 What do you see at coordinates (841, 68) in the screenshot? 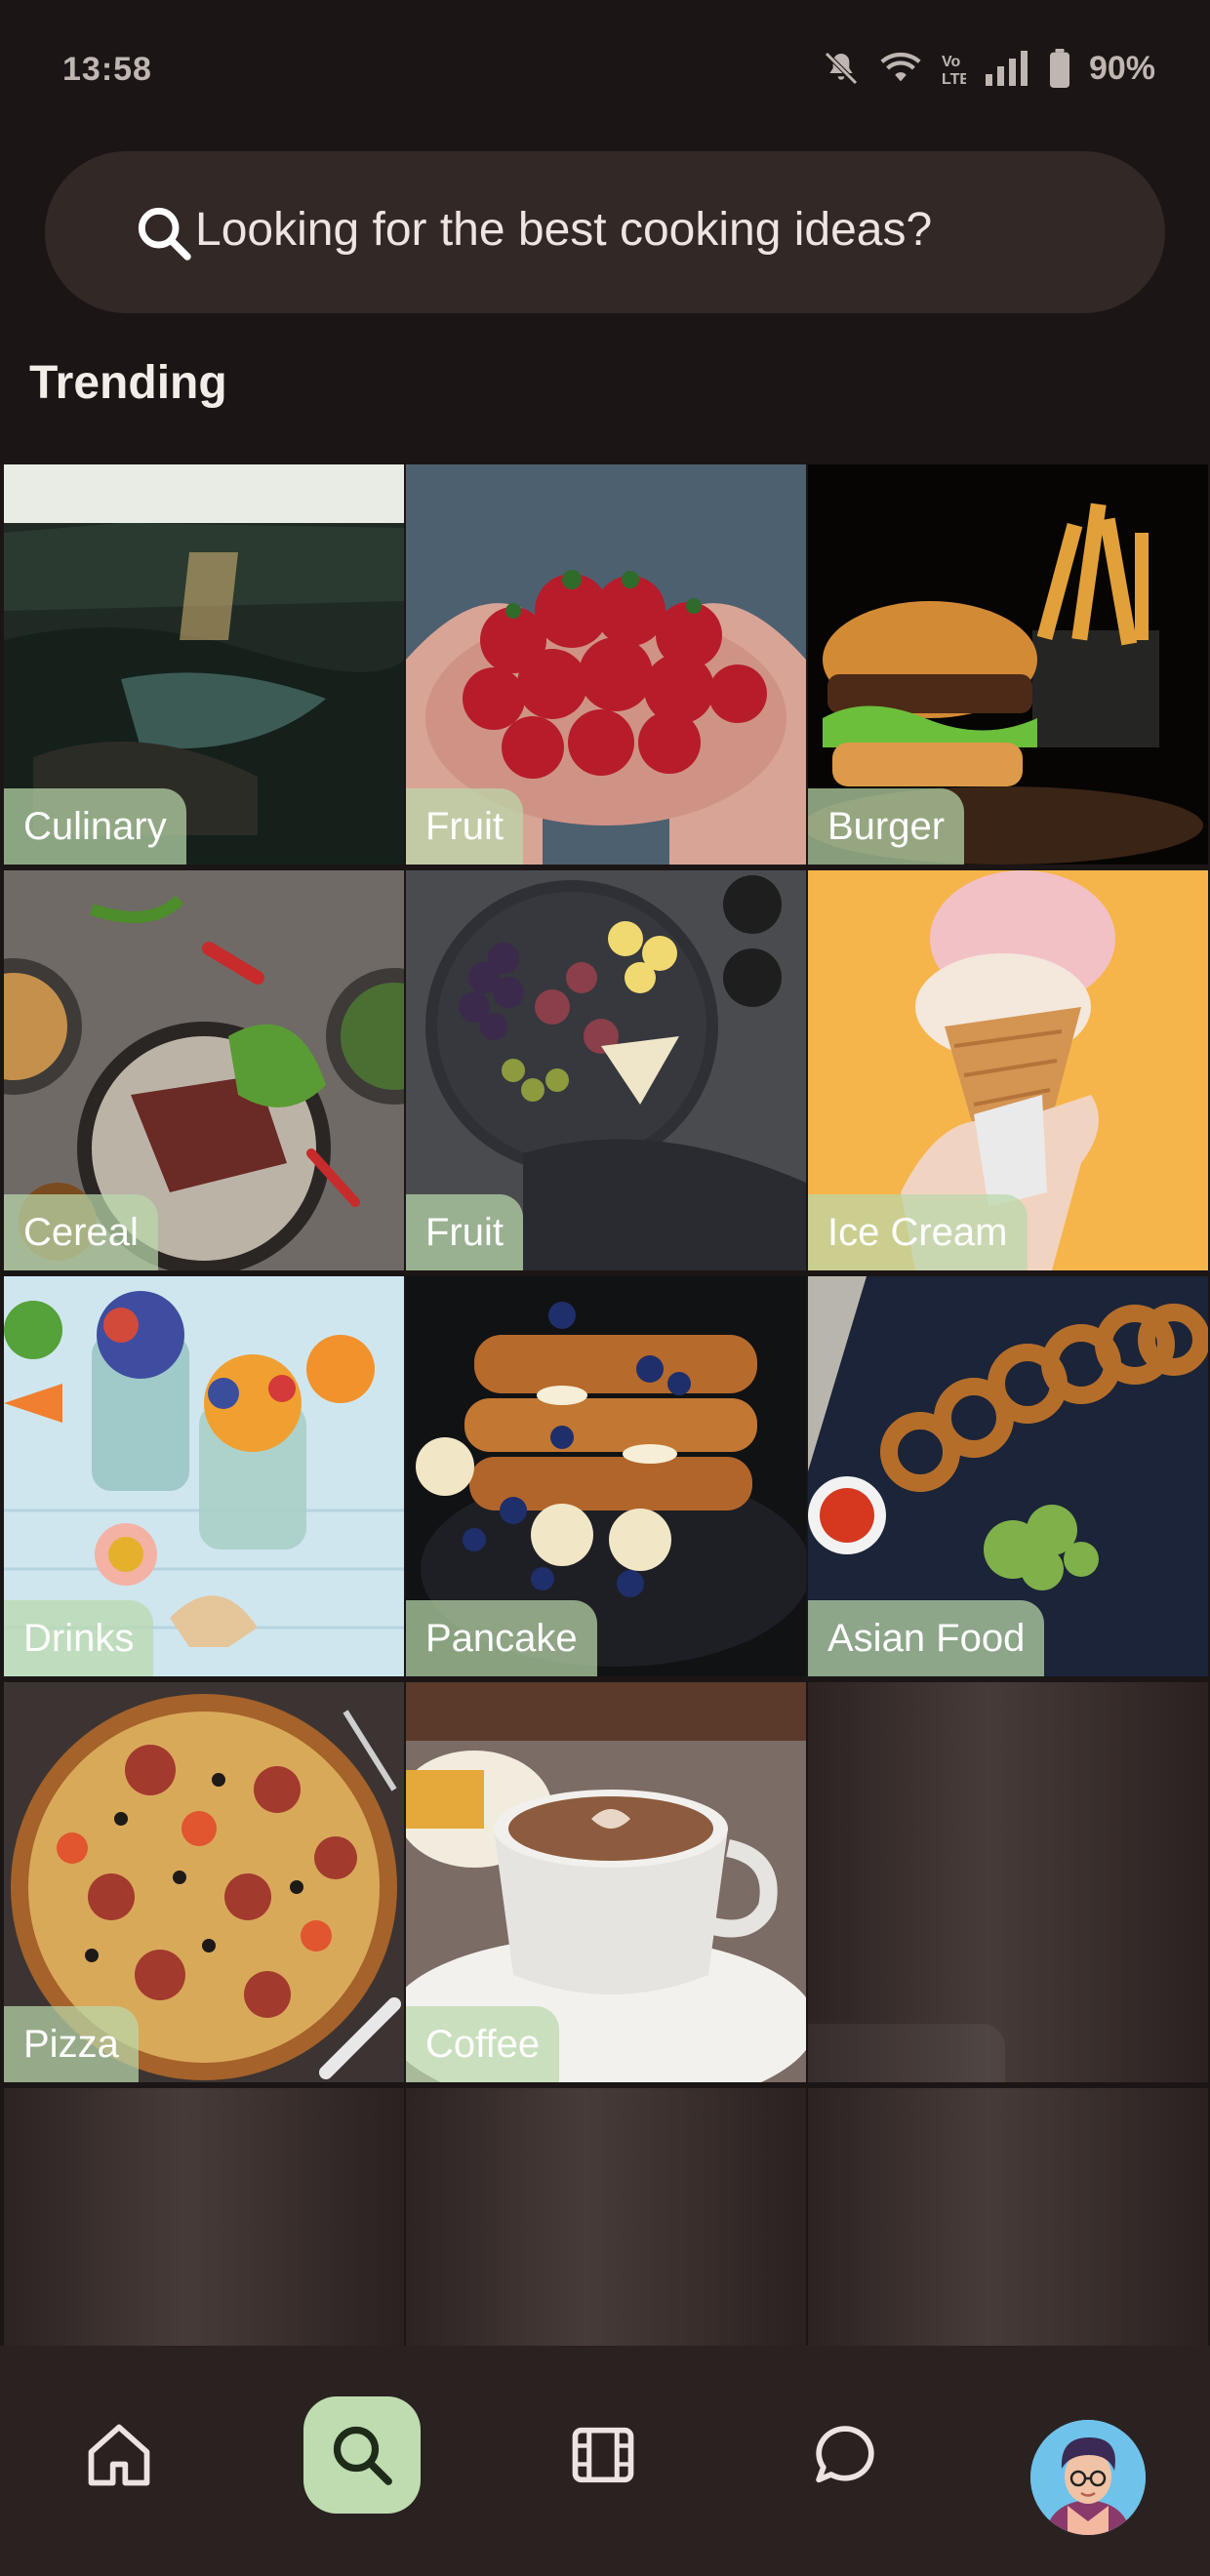
I see `mute-icon` at bounding box center [841, 68].